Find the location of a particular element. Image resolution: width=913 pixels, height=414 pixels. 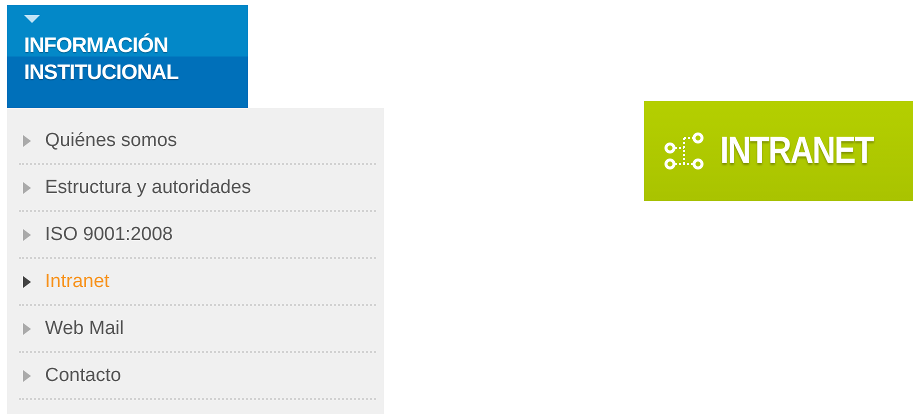

section-header: INFORMACIÓN INSTITUCIONAL is located at coordinates (127, 56).